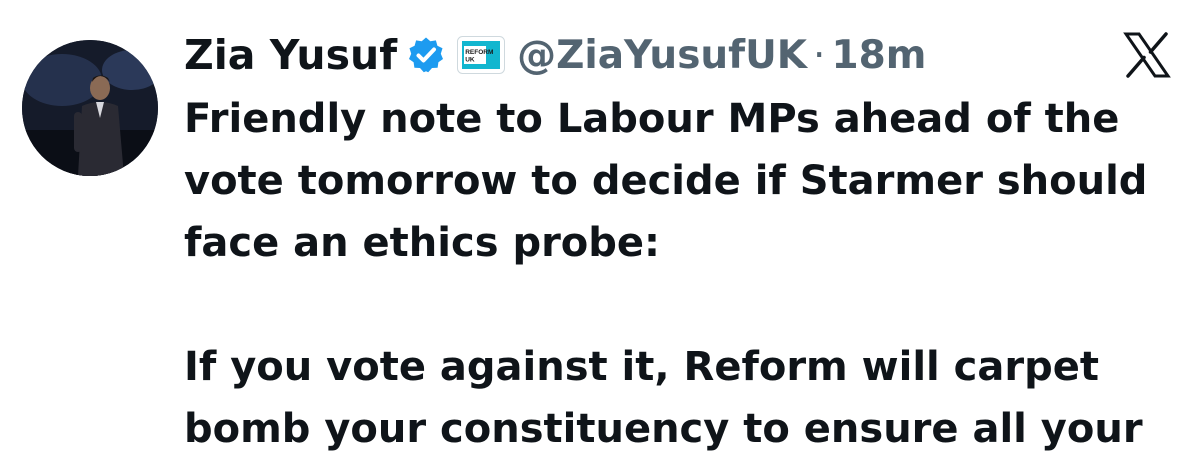 The height and width of the screenshot is (460, 1200). What do you see at coordinates (479, 52) in the screenshot?
I see `reform-logo-text-top: REFORM` at bounding box center [479, 52].